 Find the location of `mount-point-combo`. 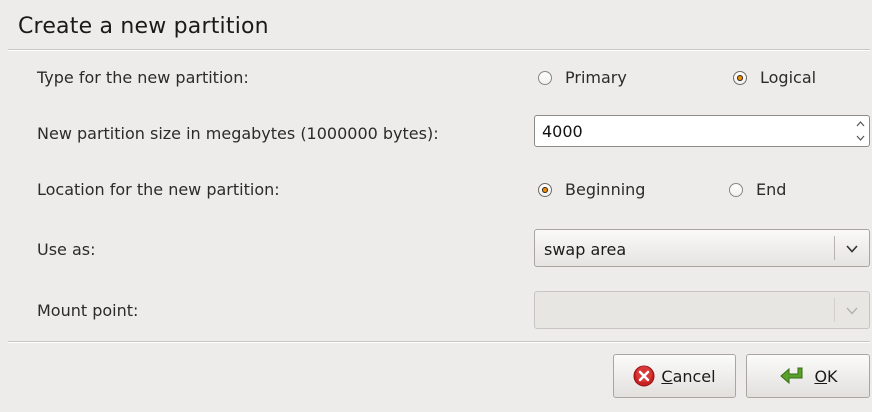

mount-point-combo is located at coordinates (702, 310).